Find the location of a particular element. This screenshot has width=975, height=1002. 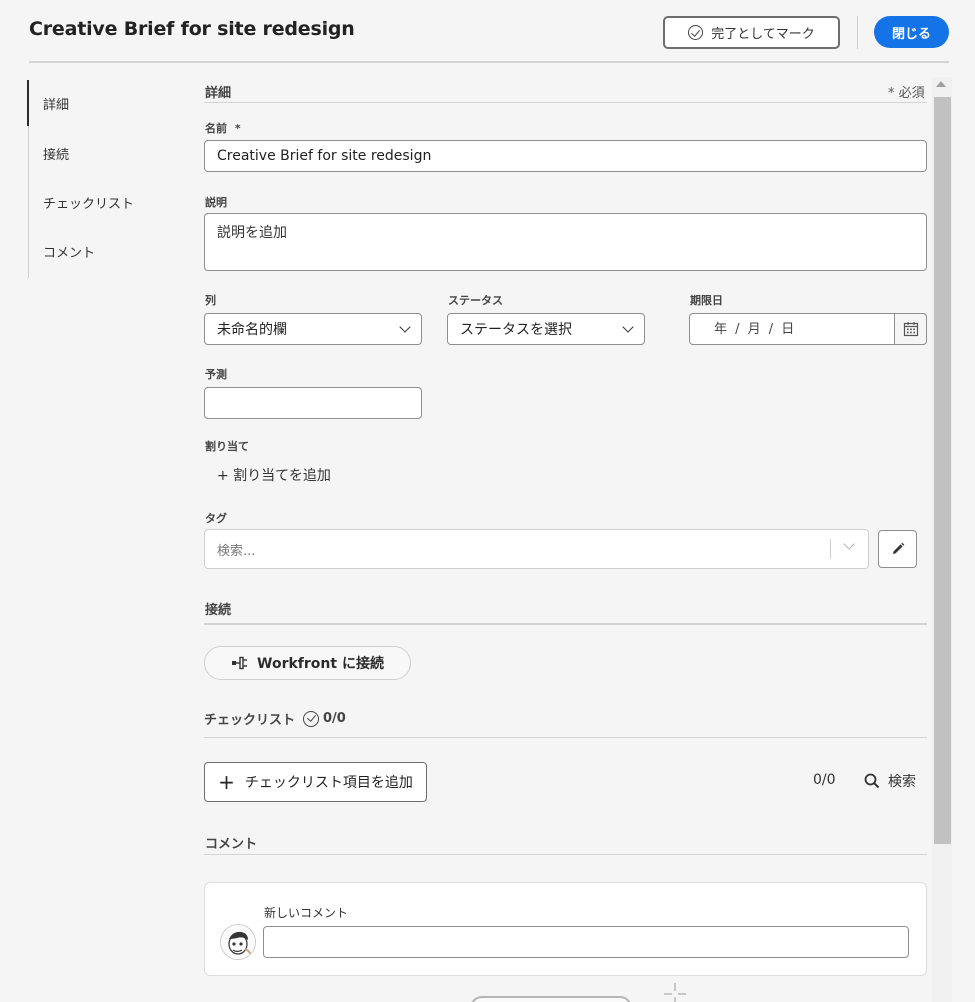

tags-label: タグ is located at coordinates (216, 518).